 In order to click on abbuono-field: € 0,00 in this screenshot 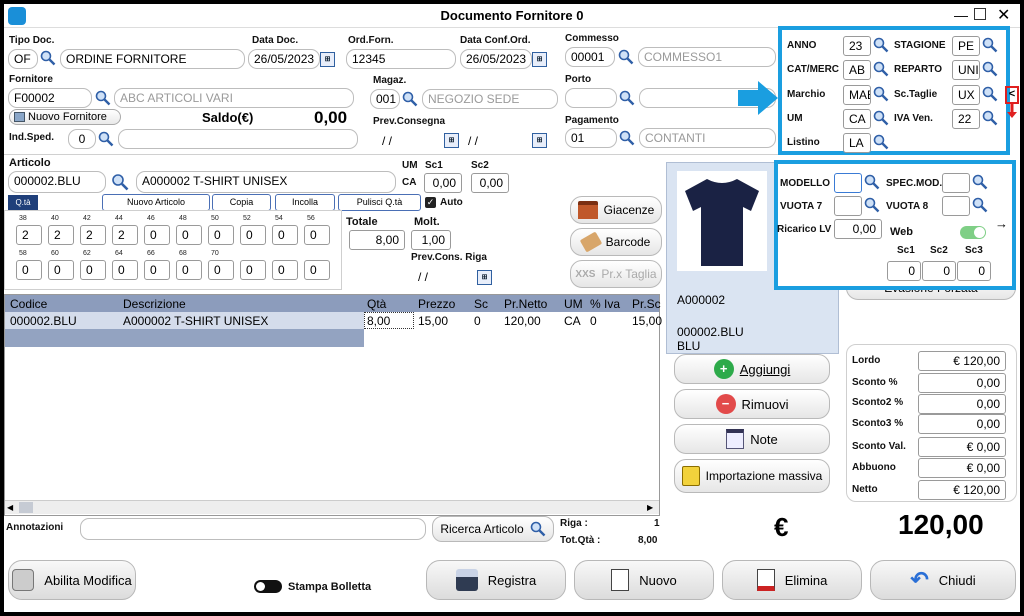, I will do `click(962, 468)`.